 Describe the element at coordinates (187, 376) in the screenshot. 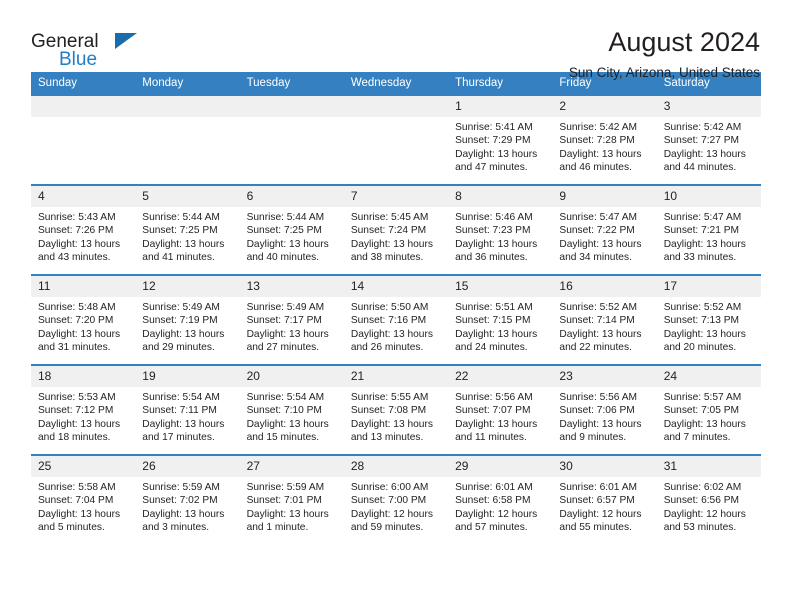

I see `day-number: 19` at that location.